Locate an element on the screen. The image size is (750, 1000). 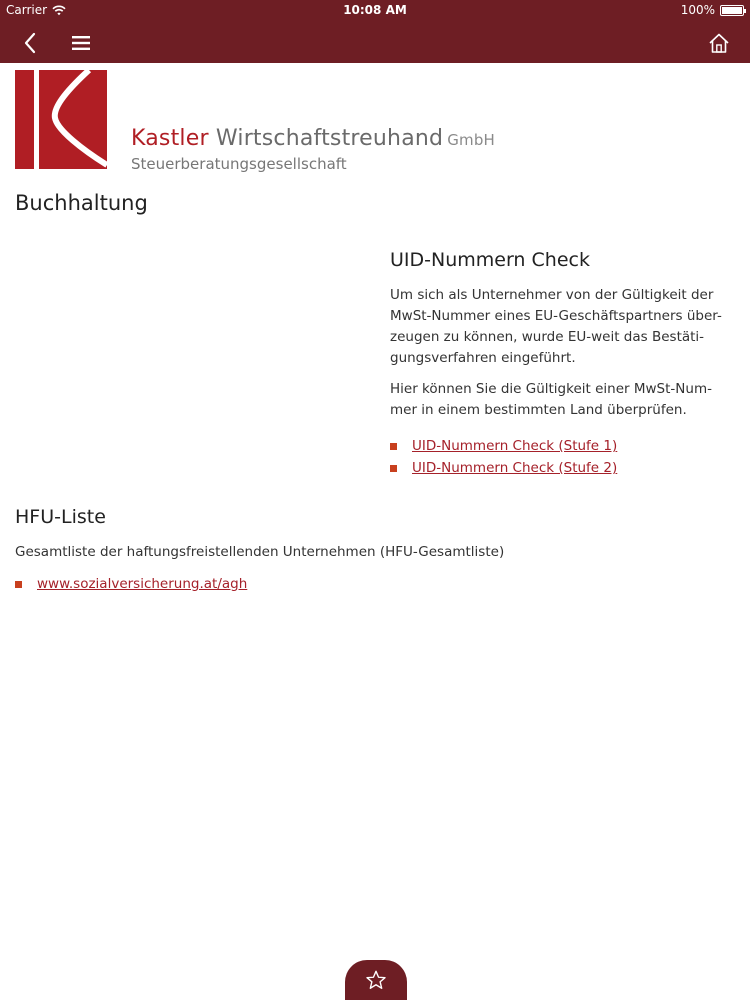
uid-check-stufe-2-link: UID-Nummern Check (Stufe 2) is located at coordinates (514, 468).